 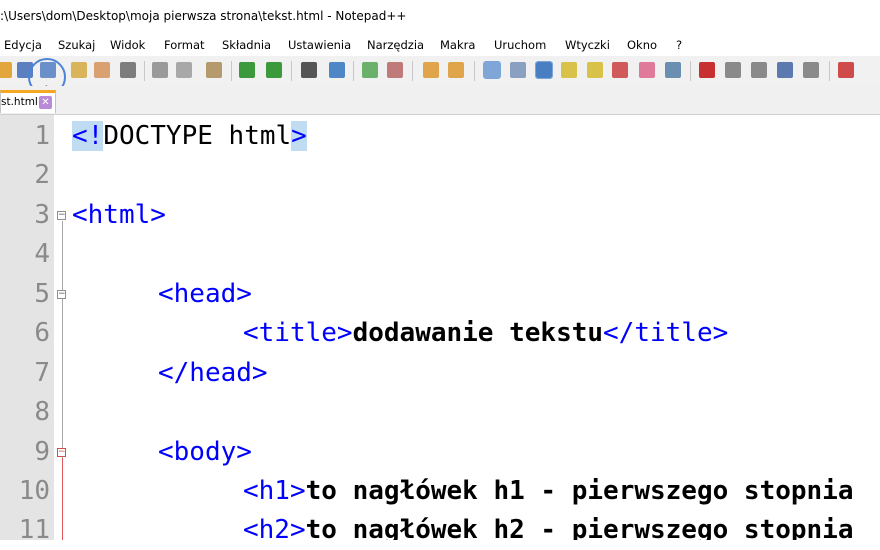 I want to click on line-number: 3, so click(x=42, y=215).